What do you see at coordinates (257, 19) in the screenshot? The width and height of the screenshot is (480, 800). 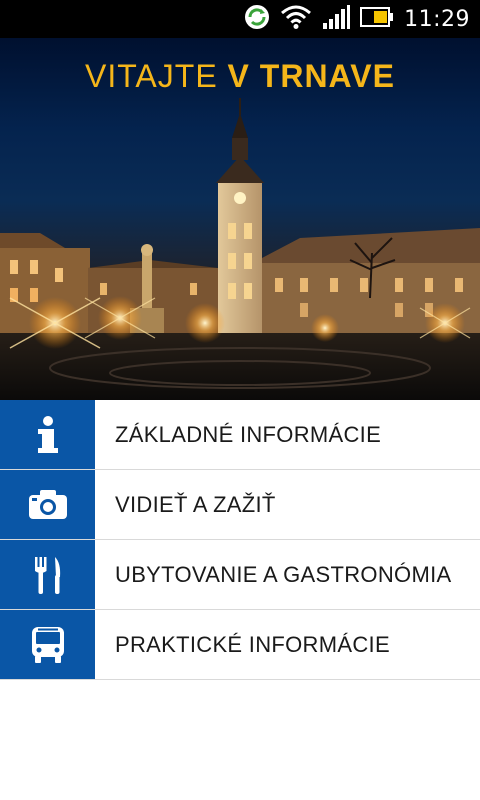 I see `sync-icon` at bounding box center [257, 19].